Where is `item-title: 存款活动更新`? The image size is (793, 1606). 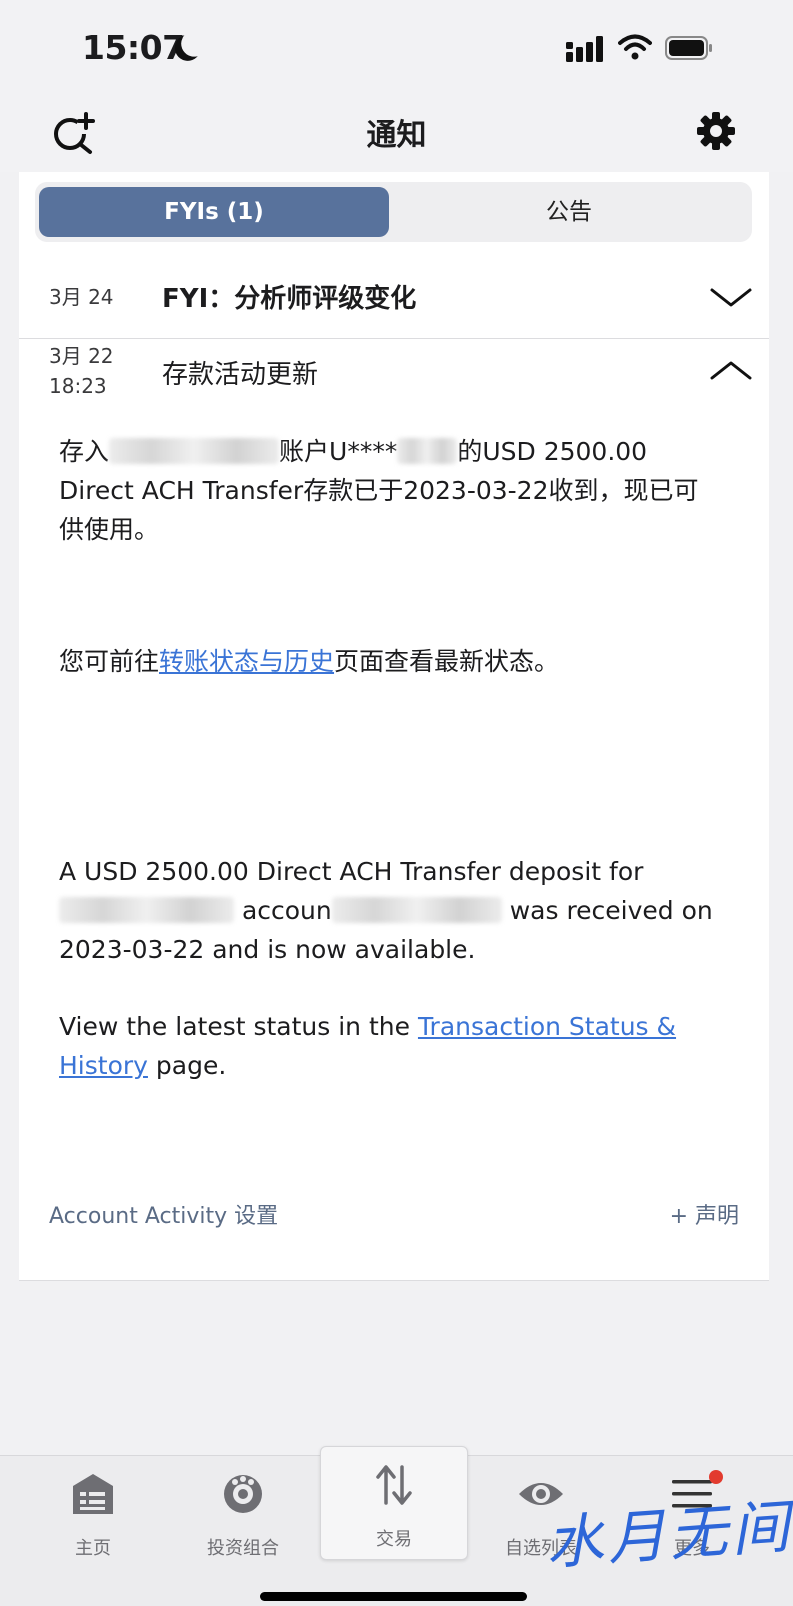 item-title: 存款活动更新 is located at coordinates (240, 375).